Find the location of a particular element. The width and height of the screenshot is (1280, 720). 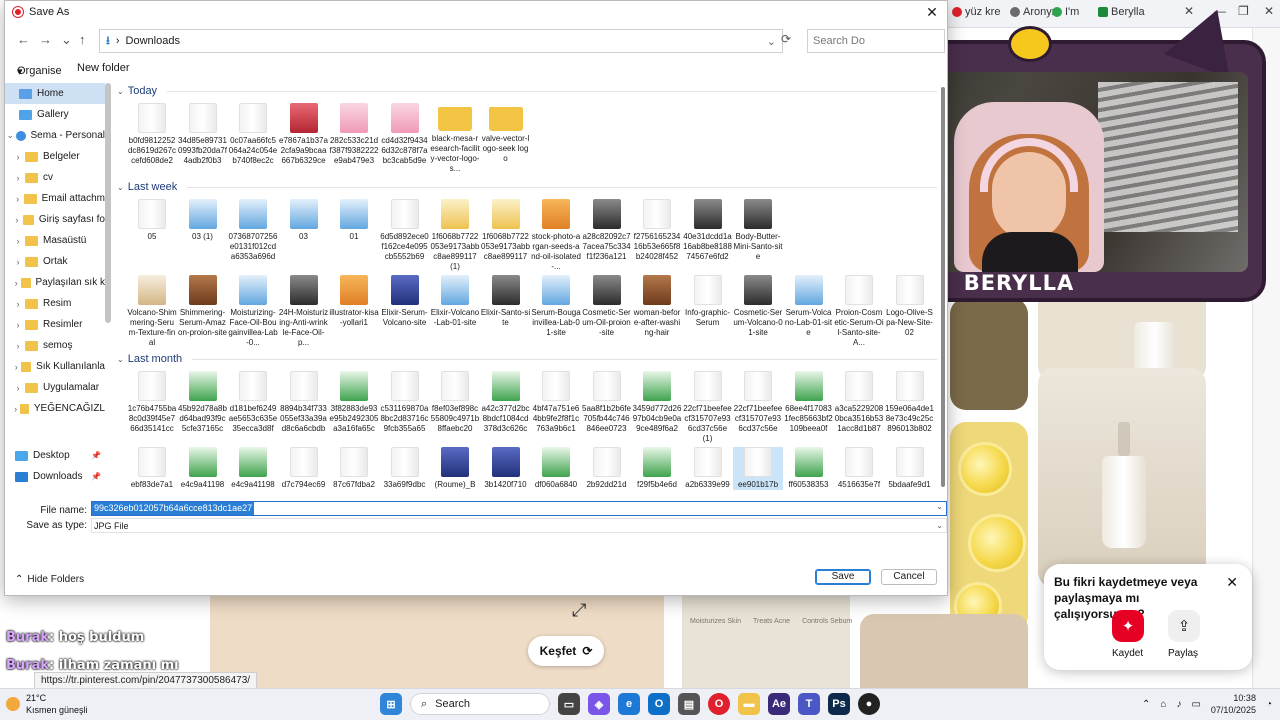

after-effects-icon: Ae is located at coordinates (779, 704).